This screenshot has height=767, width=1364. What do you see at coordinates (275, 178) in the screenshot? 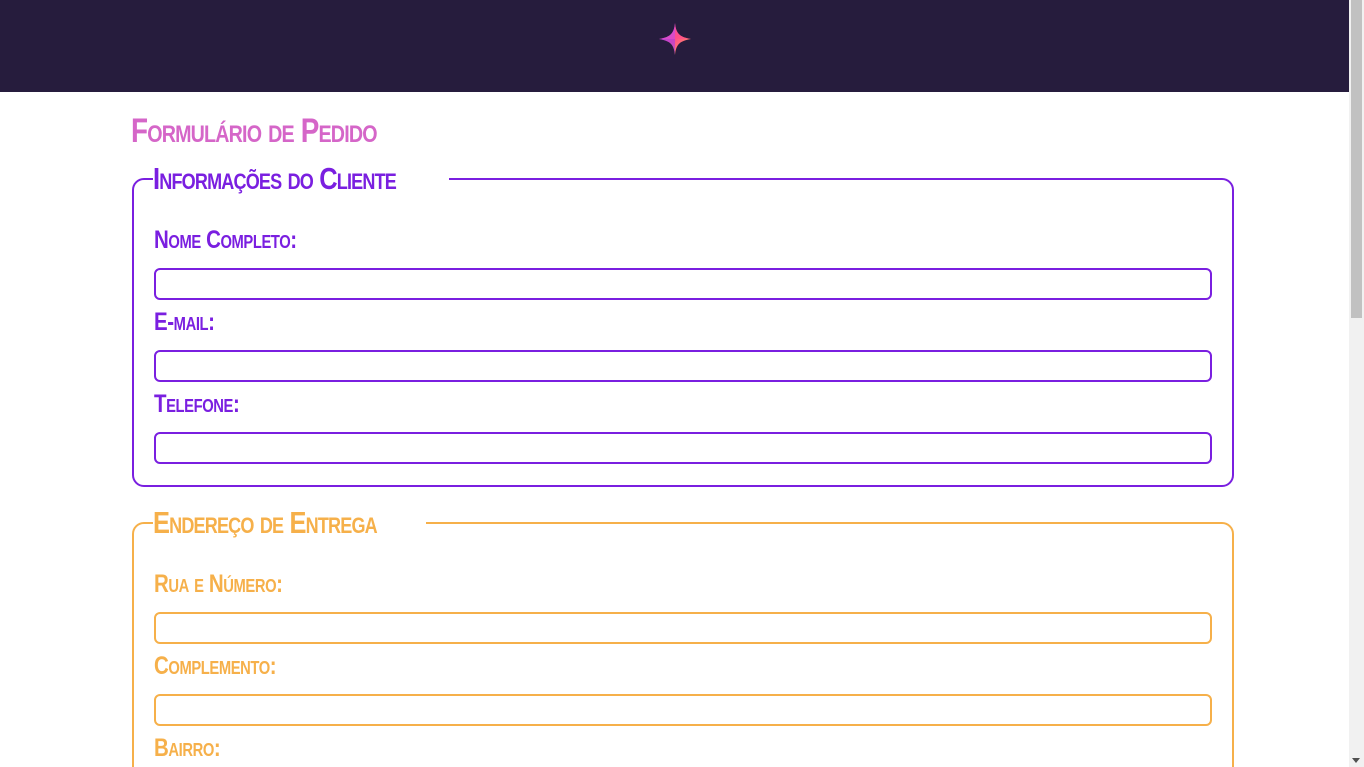
I see `client-info-legend: Informações do Cliente` at bounding box center [275, 178].